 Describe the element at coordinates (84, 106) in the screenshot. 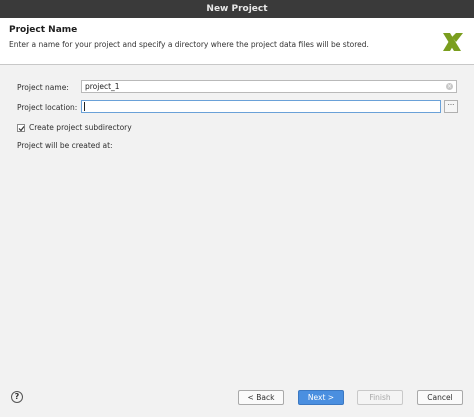

I see `text-caret` at that location.